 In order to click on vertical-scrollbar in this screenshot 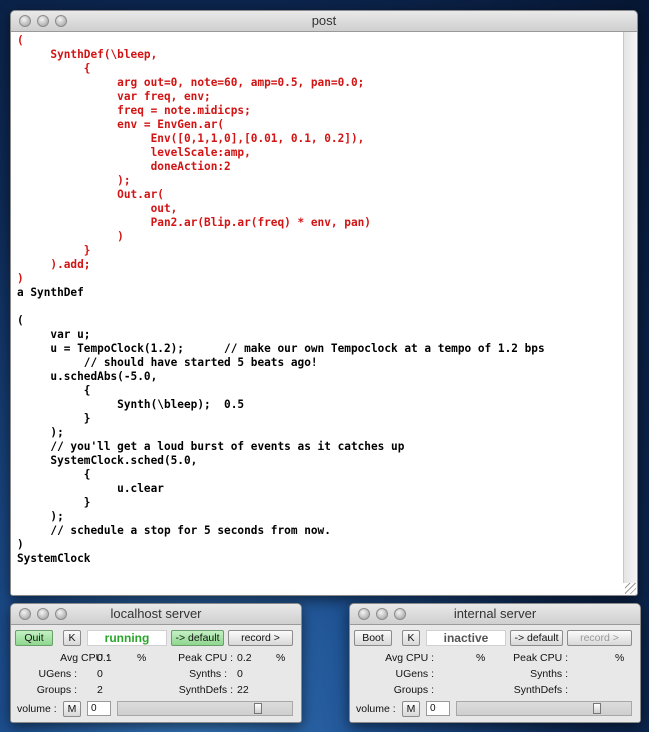, I will do `click(630, 307)`.